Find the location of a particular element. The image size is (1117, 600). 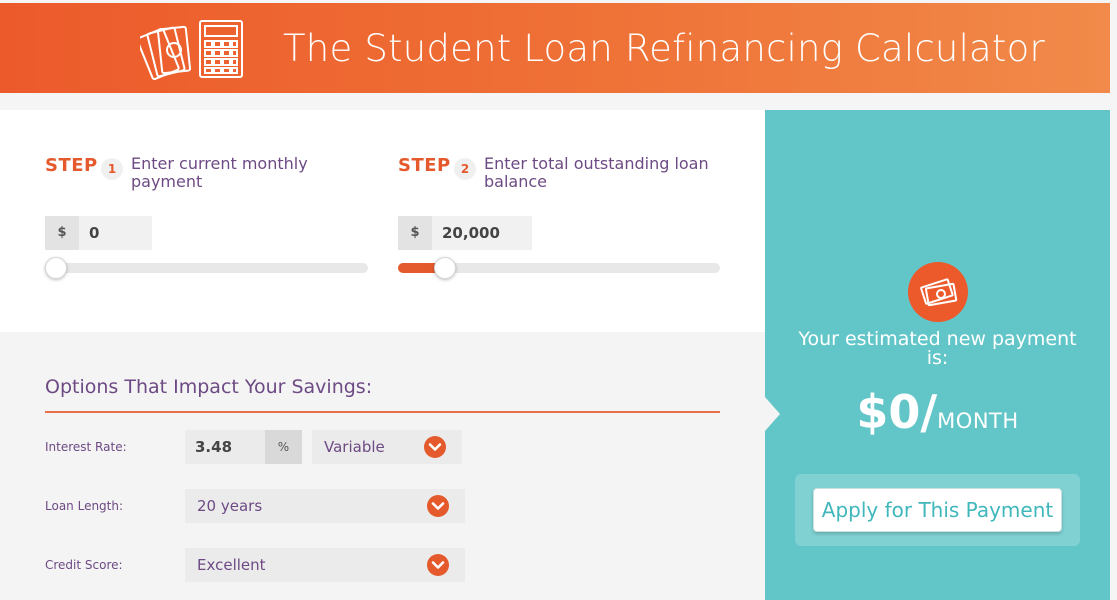

loan-balance-input: $ 20,000 is located at coordinates (465, 233).